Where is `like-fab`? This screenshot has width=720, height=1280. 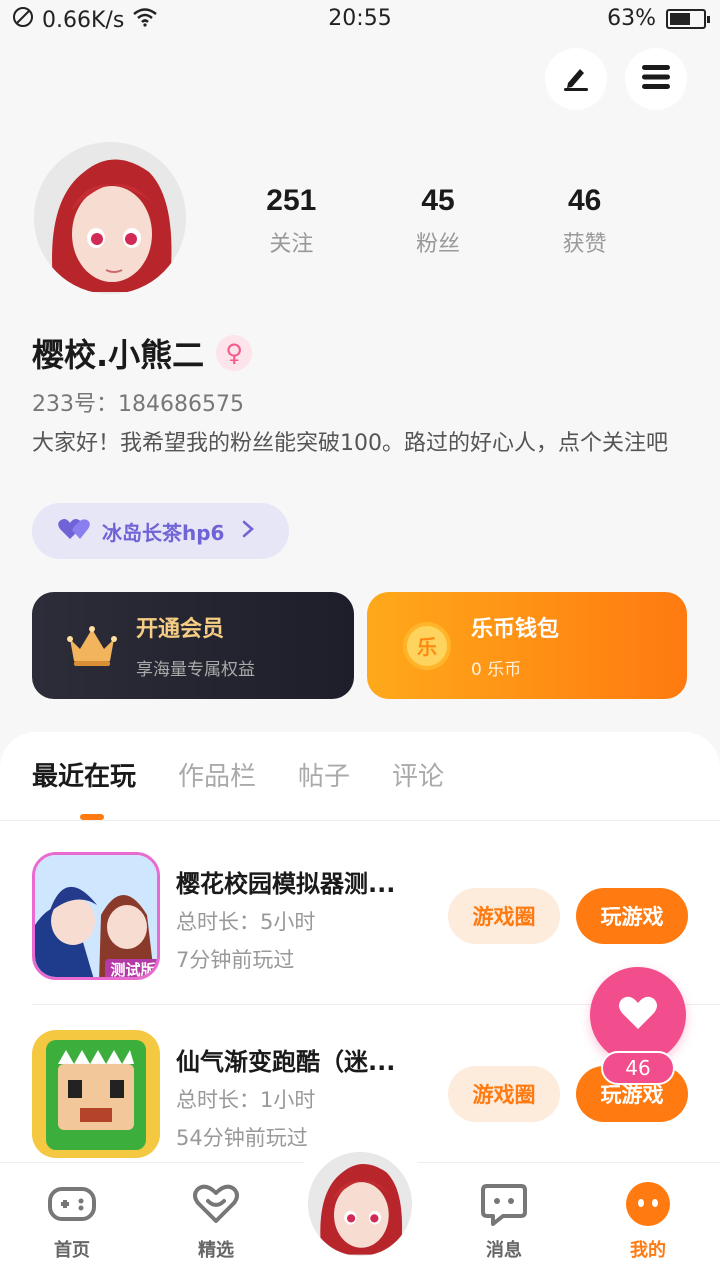
like-fab is located at coordinates (638, 1015).